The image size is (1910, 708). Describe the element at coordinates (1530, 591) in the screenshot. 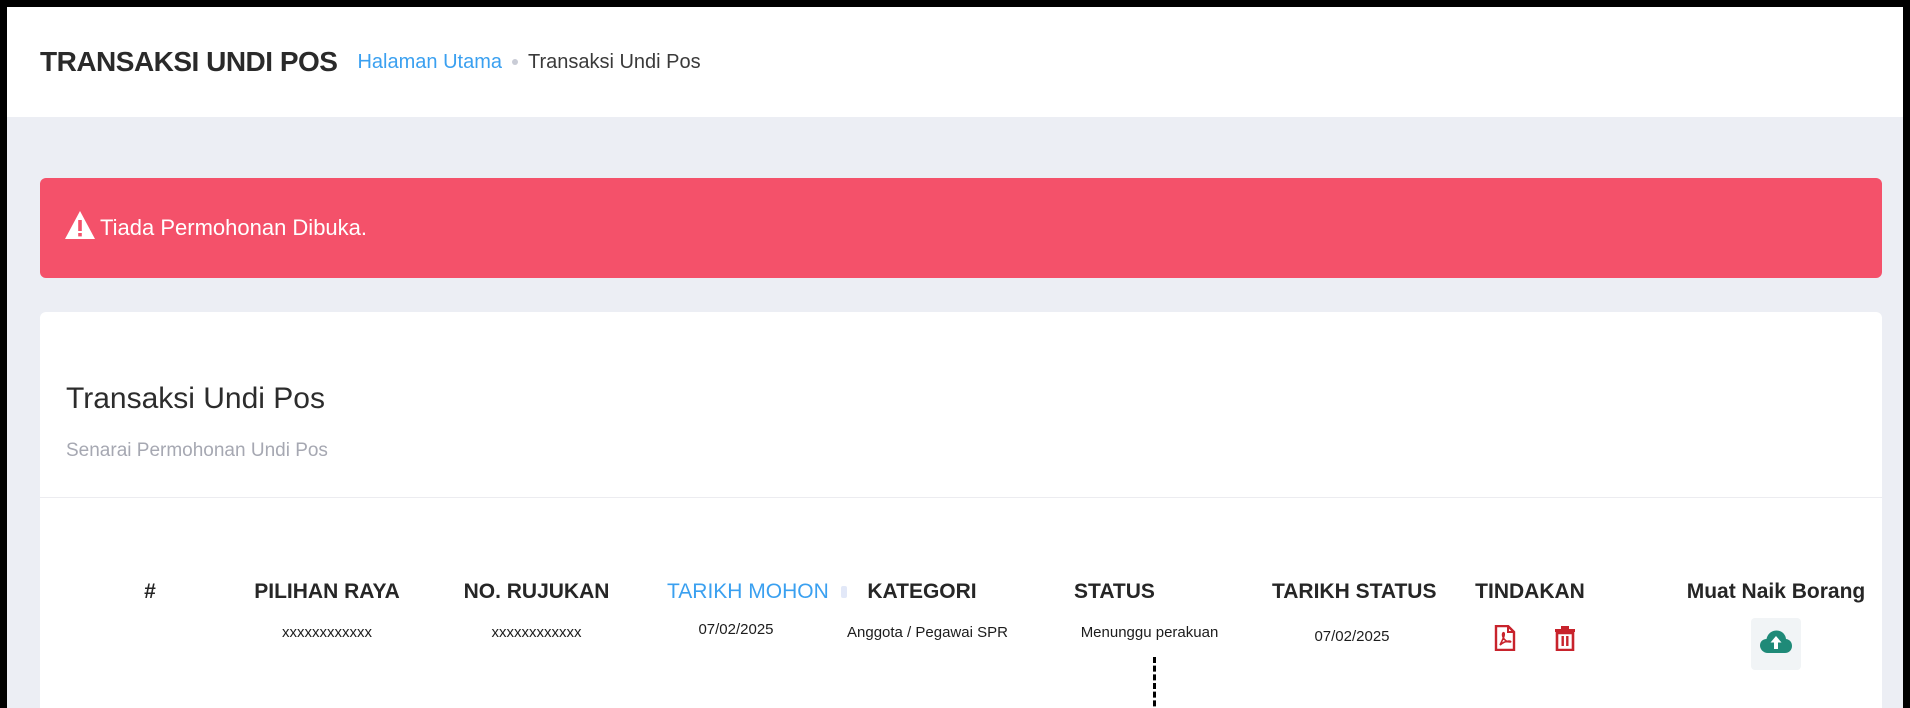

I see `col-tindakan: TINDAKAN` at that location.